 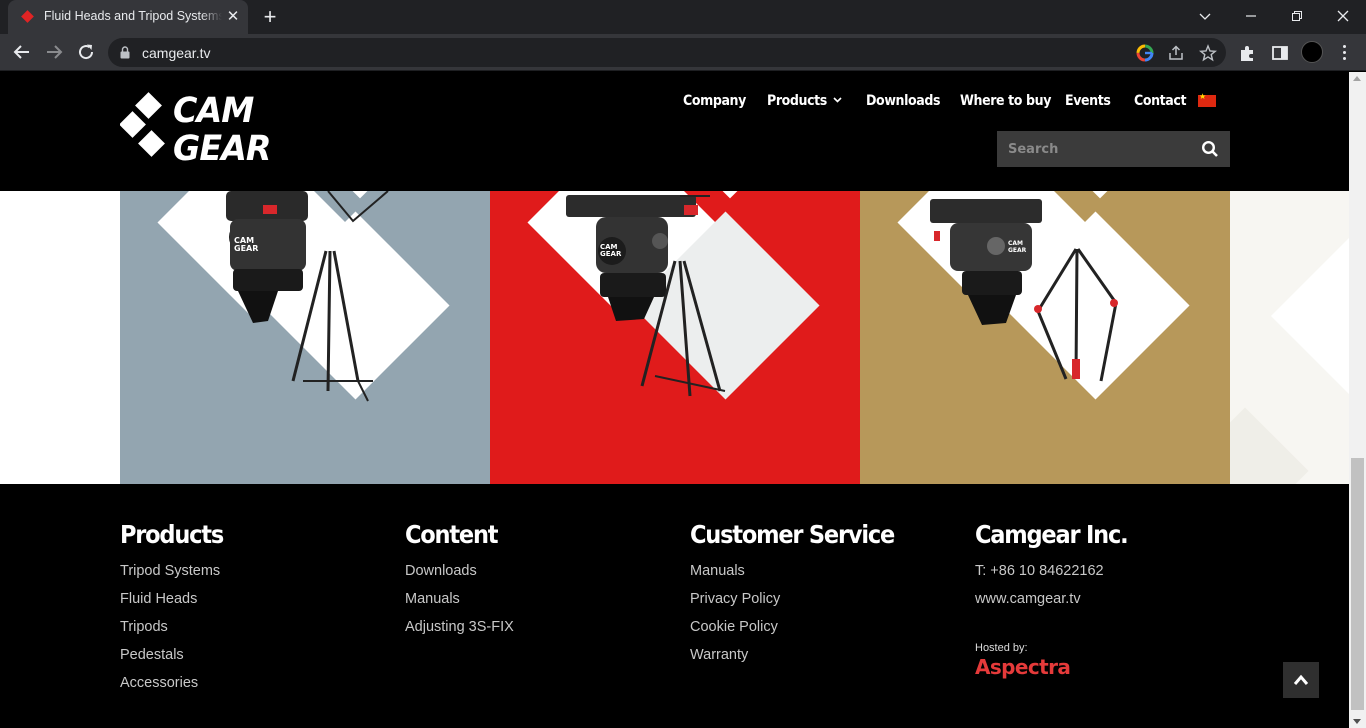 I want to click on footer-link-tripod-systems: Tripod Systems, so click(x=170, y=571).